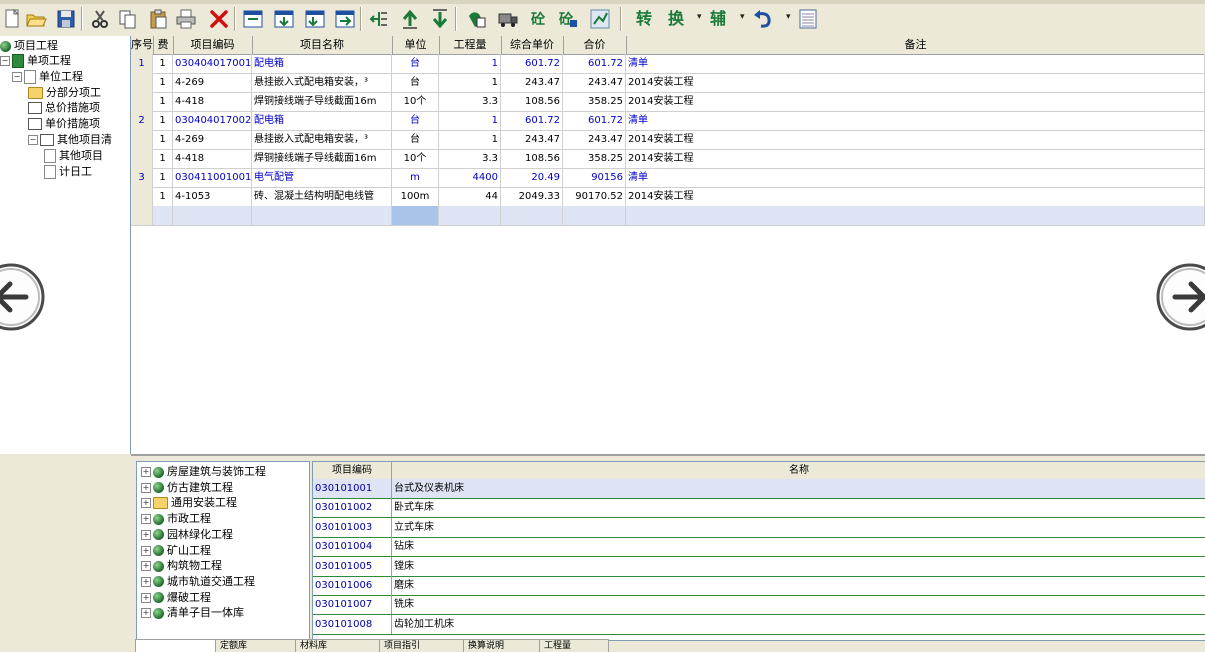  What do you see at coordinates (64, 93) in the screenshot?
I see `tree-item: 分部分项工` at bounding box center [64, 93].